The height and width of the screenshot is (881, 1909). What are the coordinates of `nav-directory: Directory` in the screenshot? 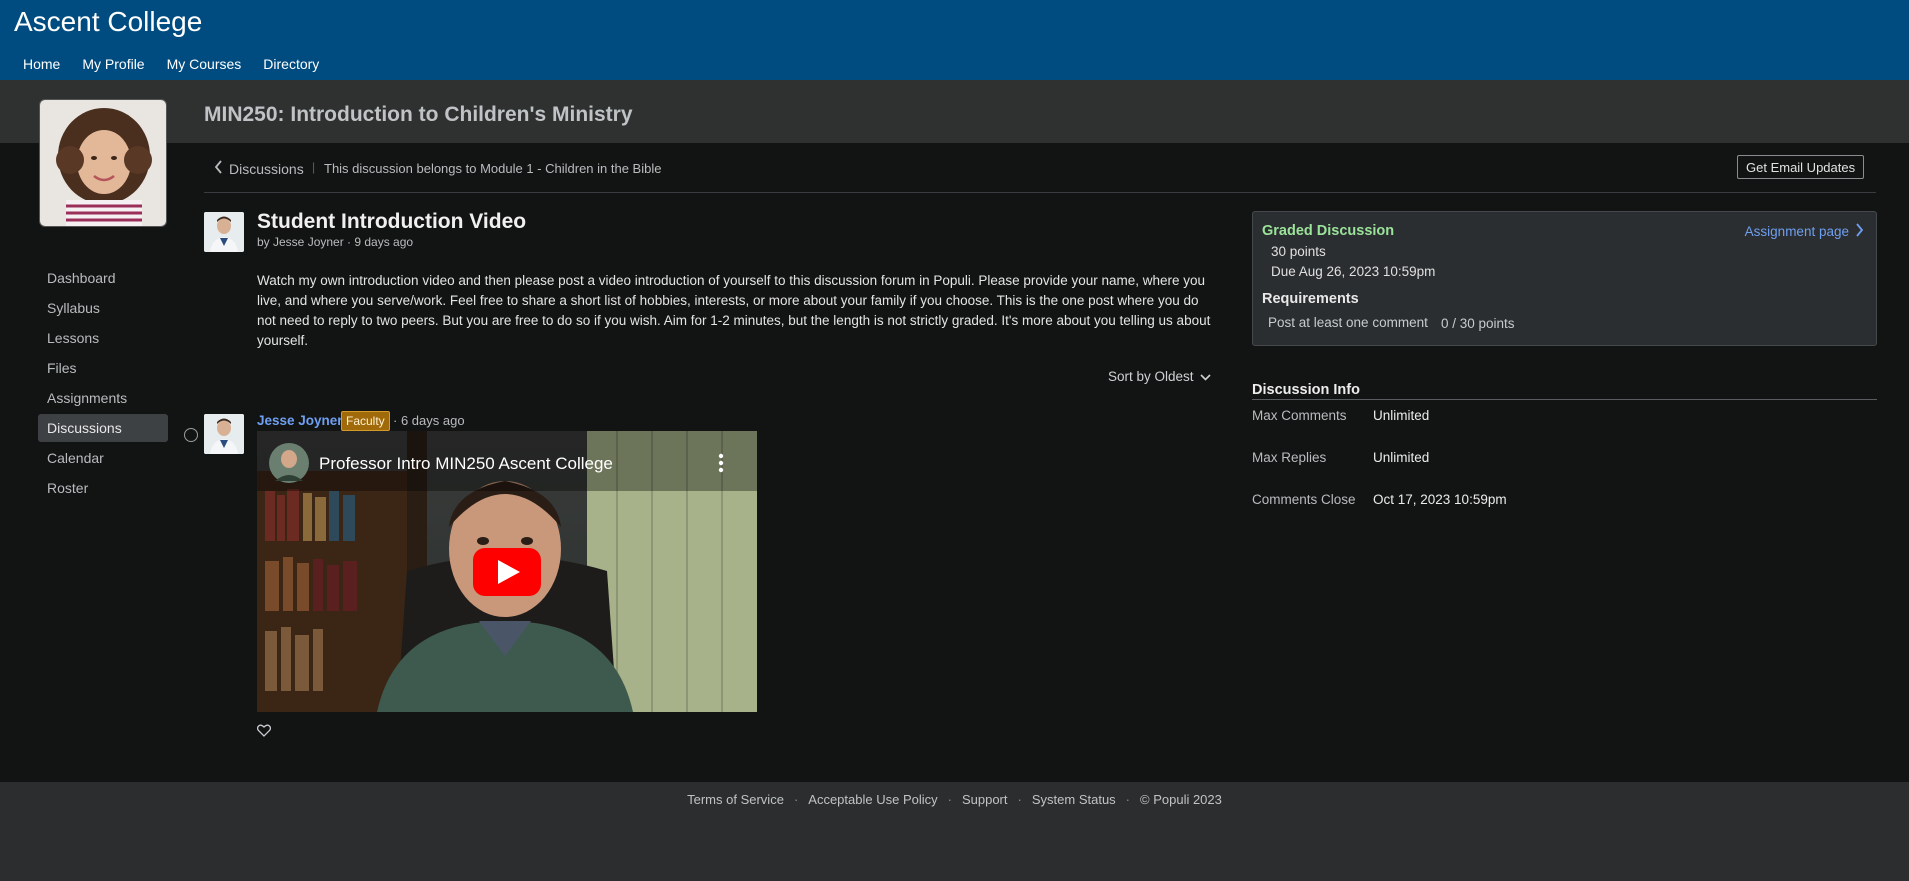 It's located at (291, 64).